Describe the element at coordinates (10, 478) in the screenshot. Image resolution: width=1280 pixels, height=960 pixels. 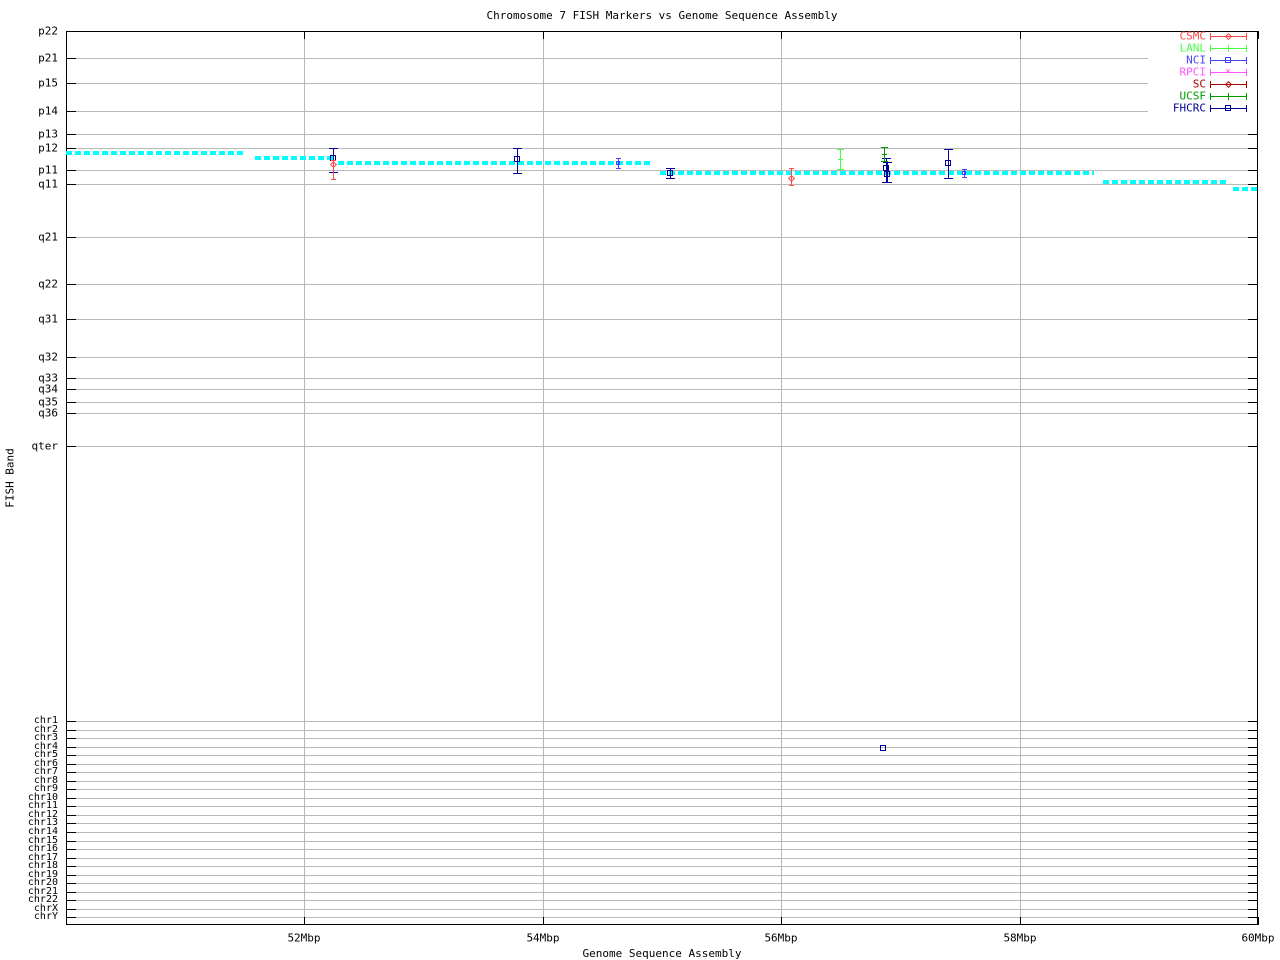
I see `y-axis-label: FISH Band` at that location.